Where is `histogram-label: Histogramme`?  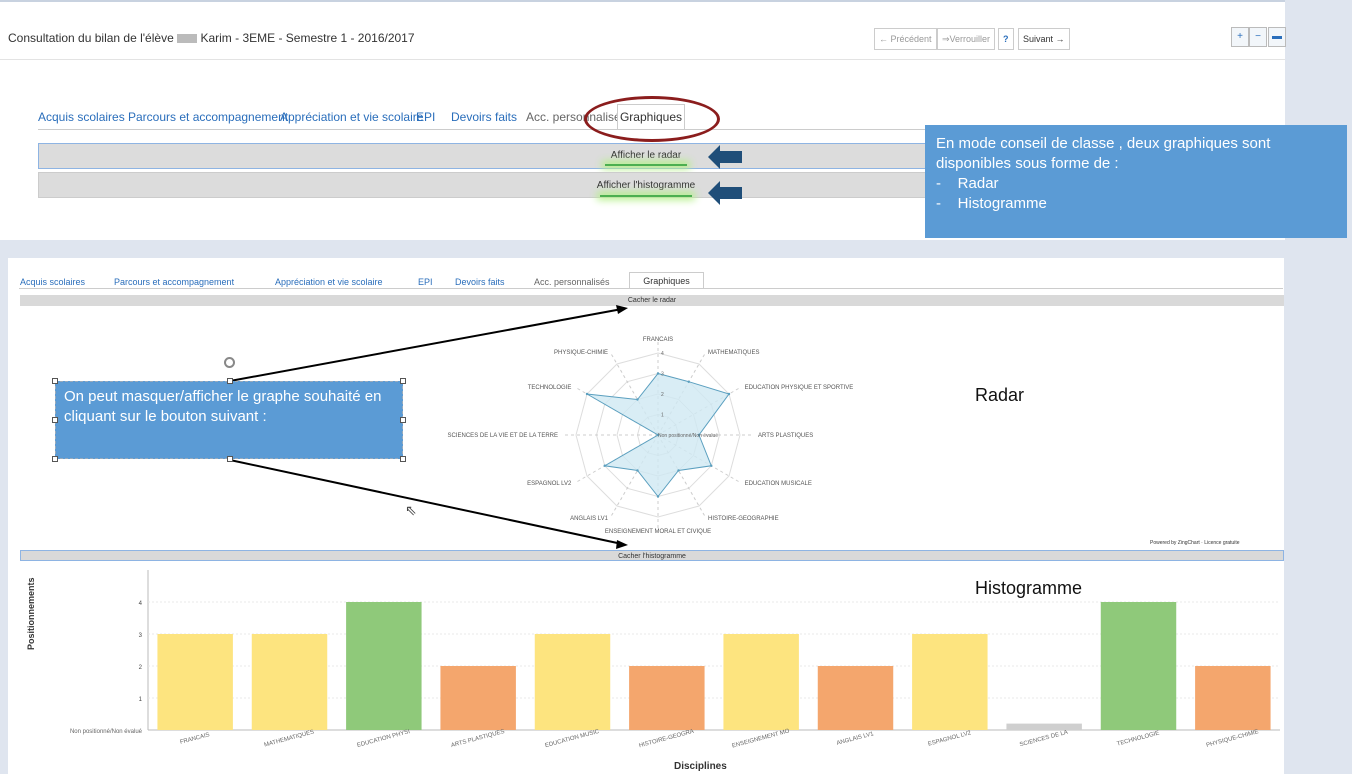 histogram-label: Histogramme is located at coordinates (1029, 588).